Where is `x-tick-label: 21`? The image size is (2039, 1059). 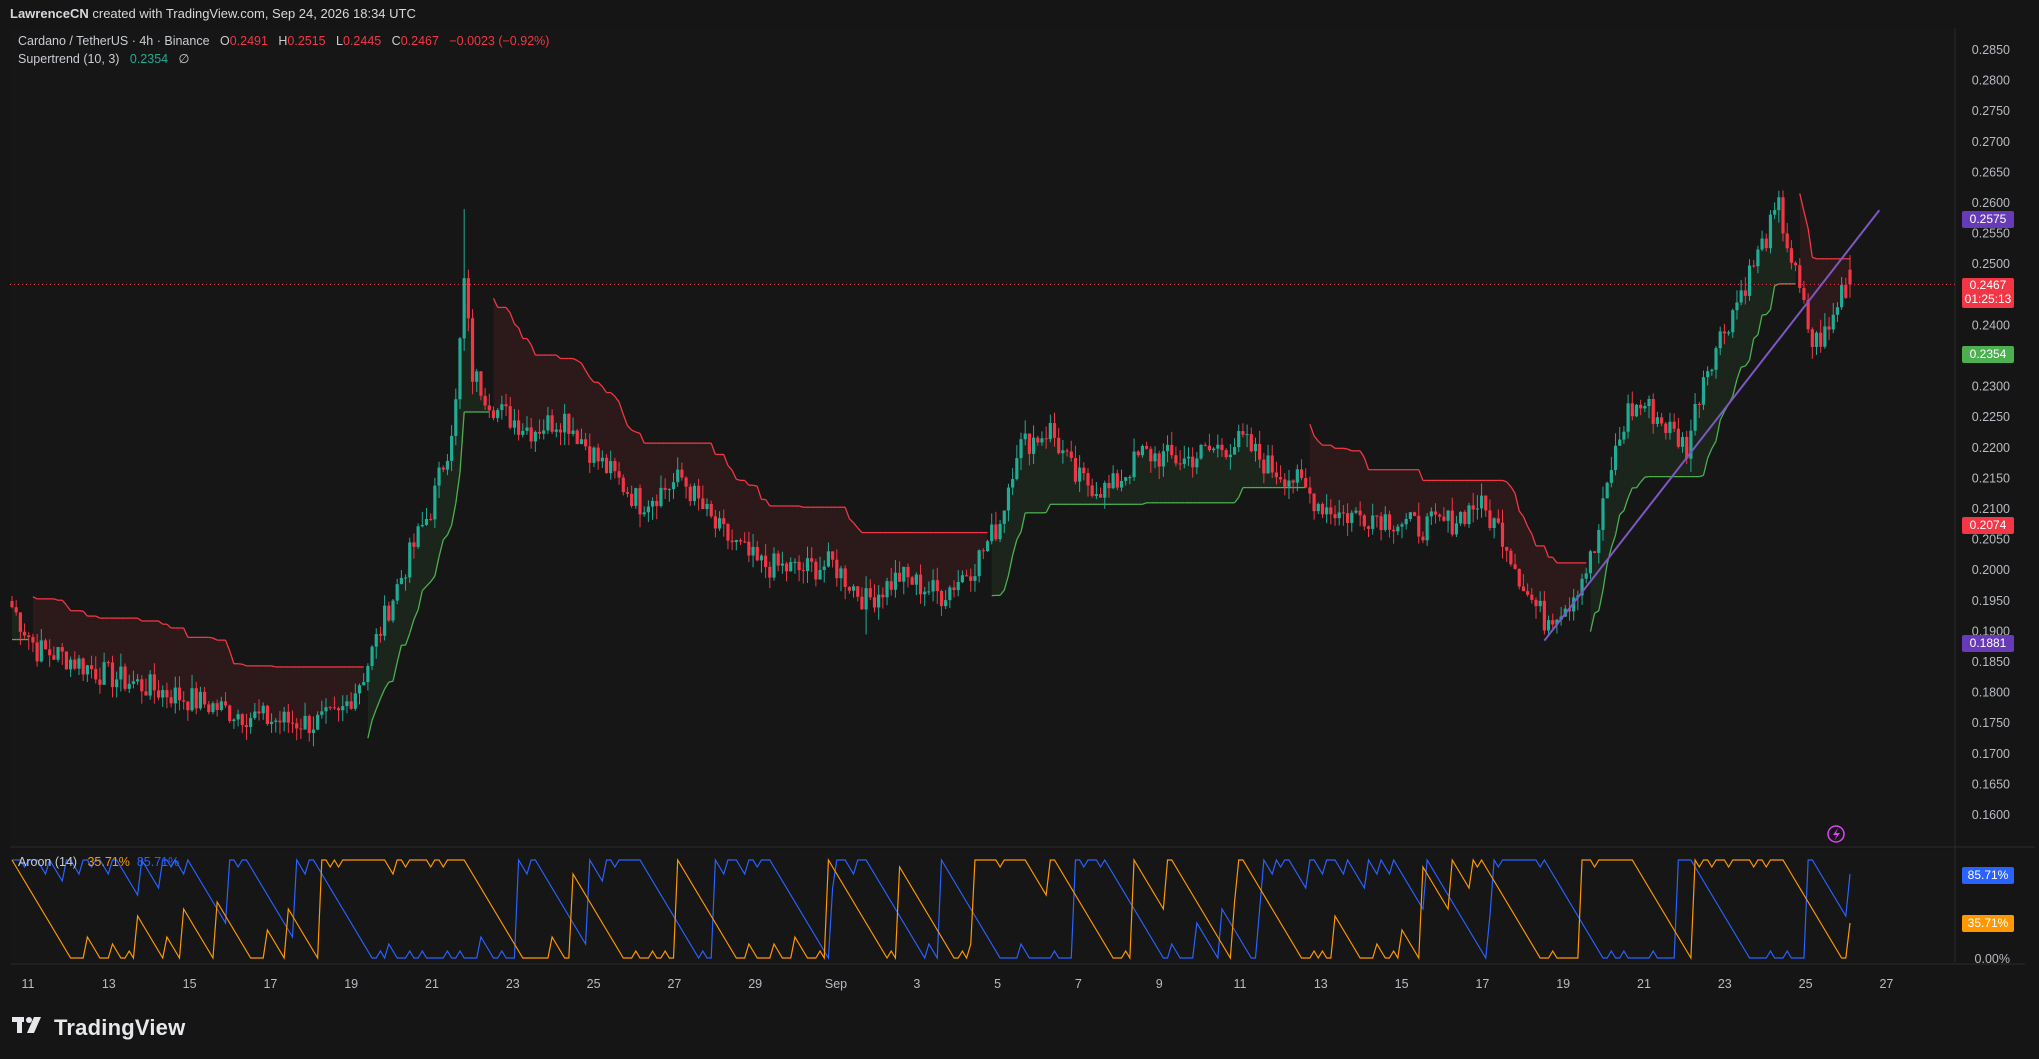 x-tick-label: 21 is located at coordinates (1644, 984).